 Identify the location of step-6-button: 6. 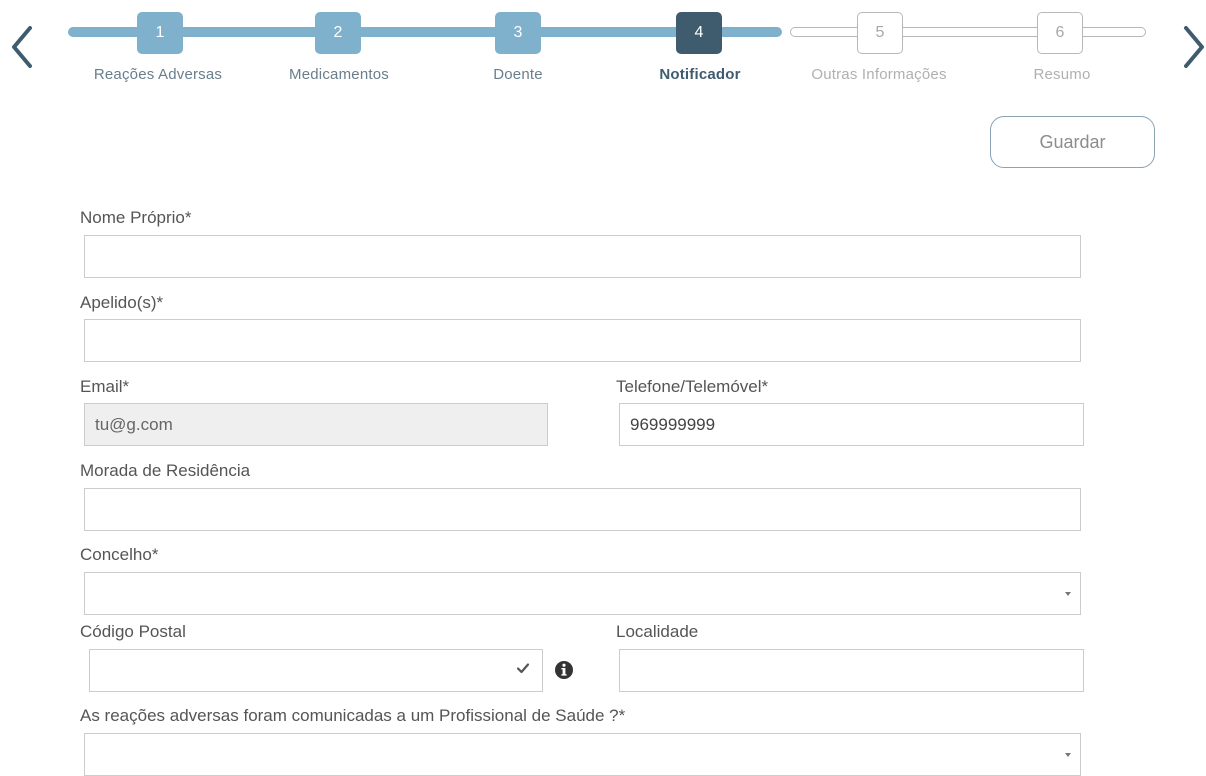
(1060, 33).